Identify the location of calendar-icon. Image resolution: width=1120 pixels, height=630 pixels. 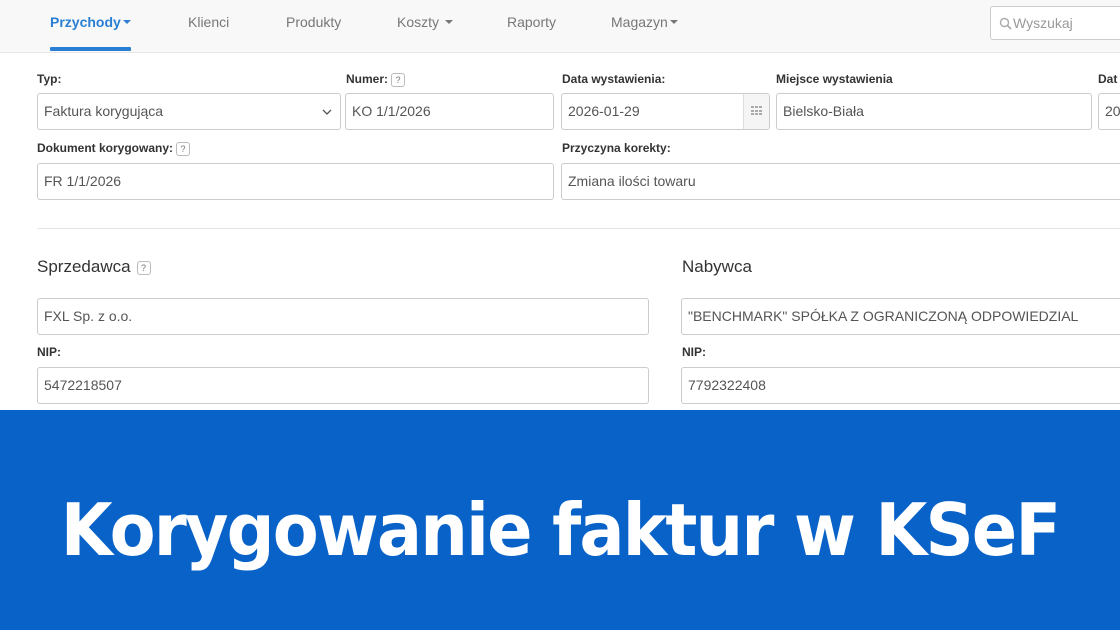
(756, 111).